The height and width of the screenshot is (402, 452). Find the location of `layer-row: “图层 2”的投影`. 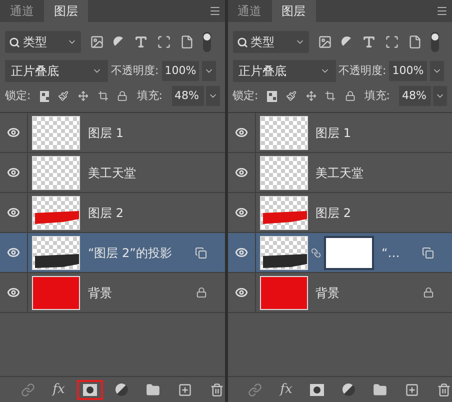

layer-row: “图层 2”的投影 is located at coordinates (112, 253).